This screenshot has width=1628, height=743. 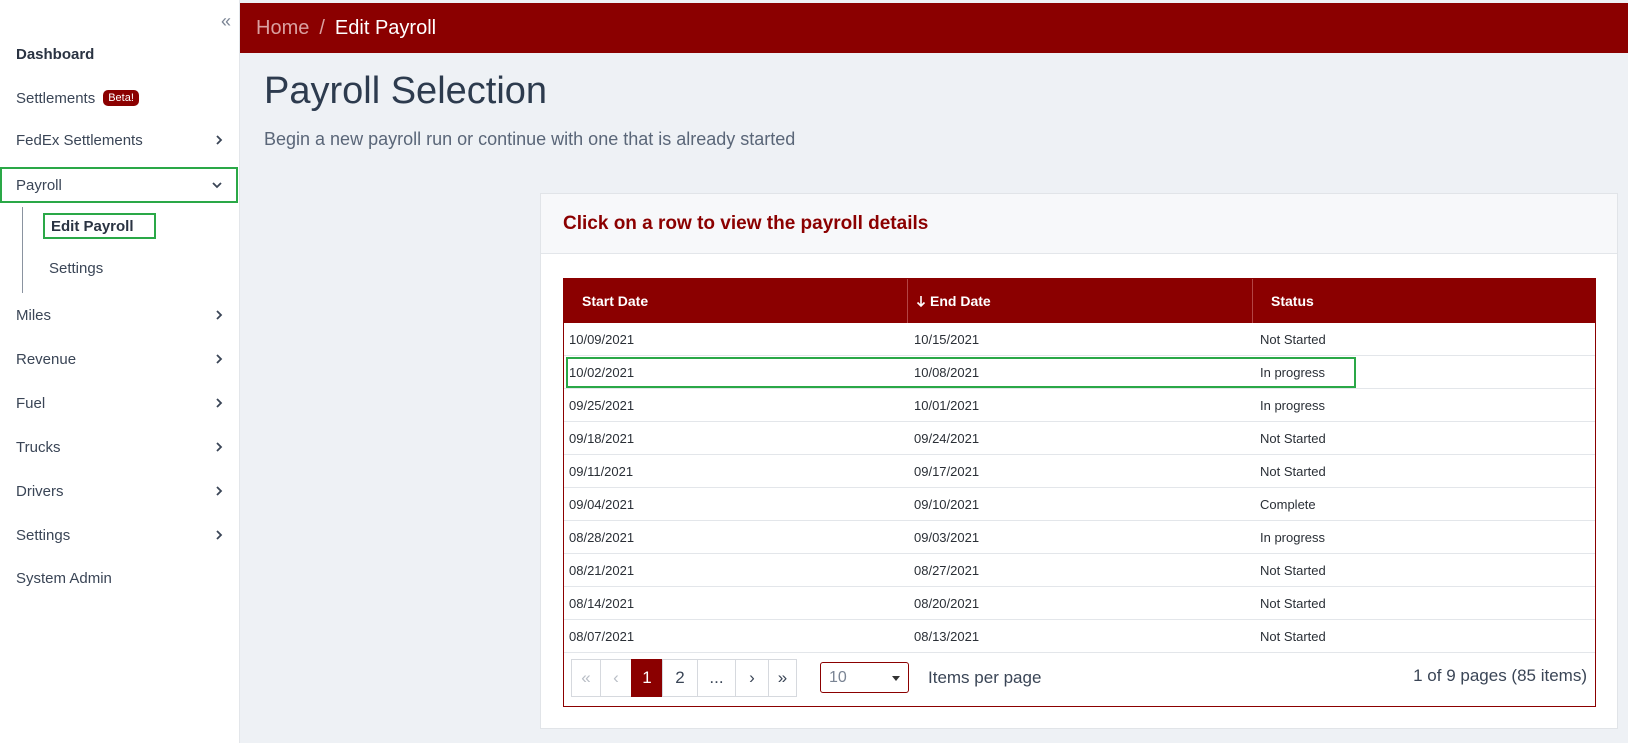 What do you see at coordinates (119, 185) in the screenshot?
I see `sidebar-item-payroll: Payroll` at bounding box center [119, 185].